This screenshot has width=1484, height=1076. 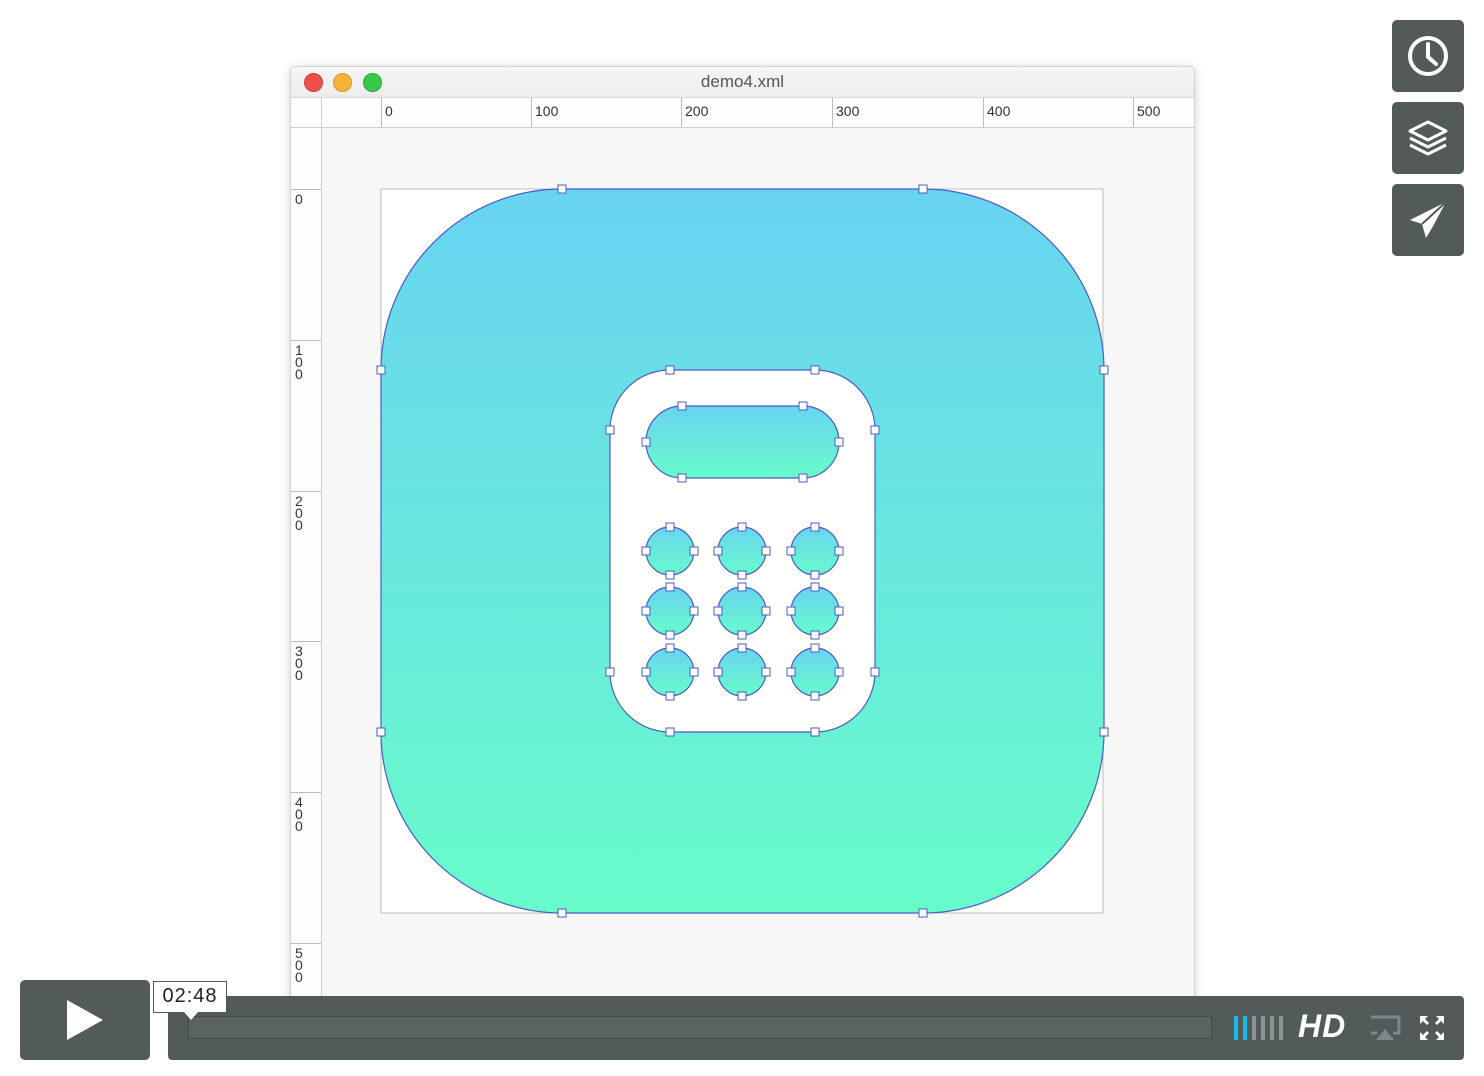 I want to click on share-button, so click(x=1428, y=220).